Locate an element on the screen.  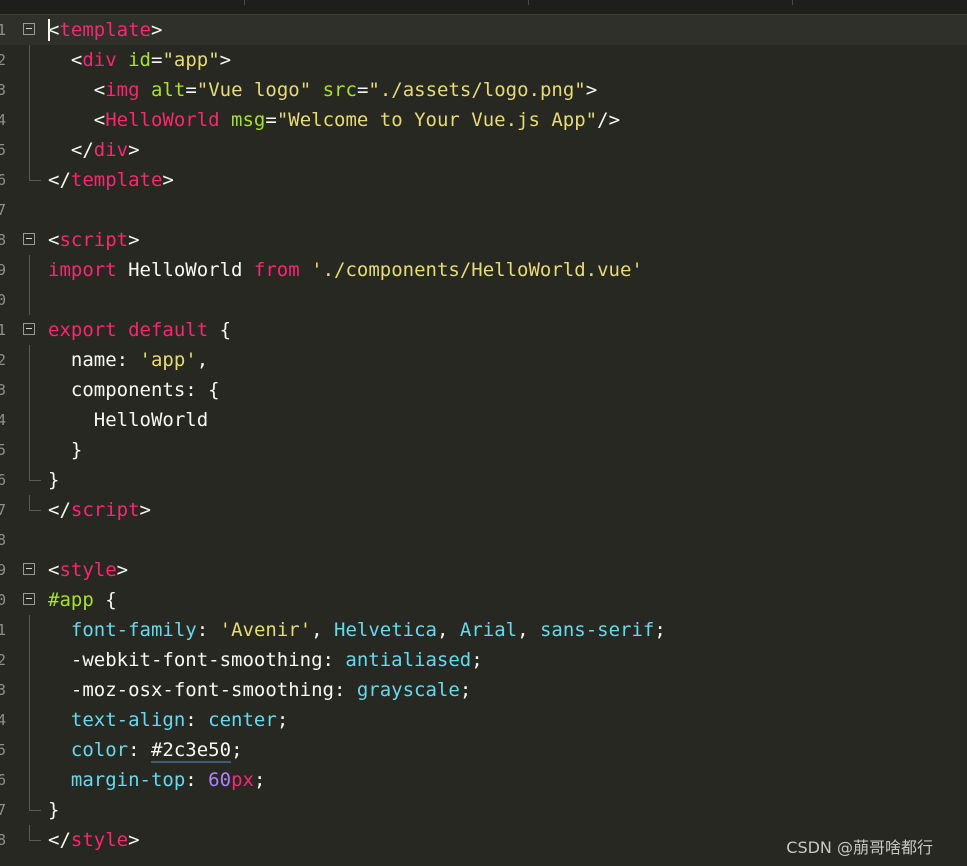
code-line: 5 </div> is located at coordinates (483, 150).